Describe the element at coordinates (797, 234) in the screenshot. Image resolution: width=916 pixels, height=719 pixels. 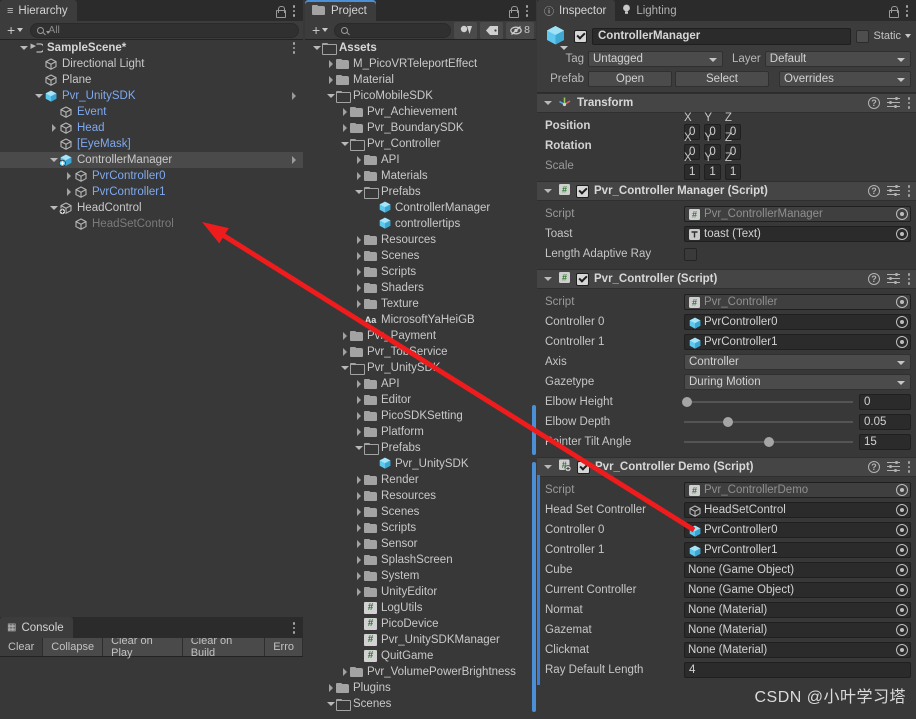
I see `object-field: toast (Text)` at that location.